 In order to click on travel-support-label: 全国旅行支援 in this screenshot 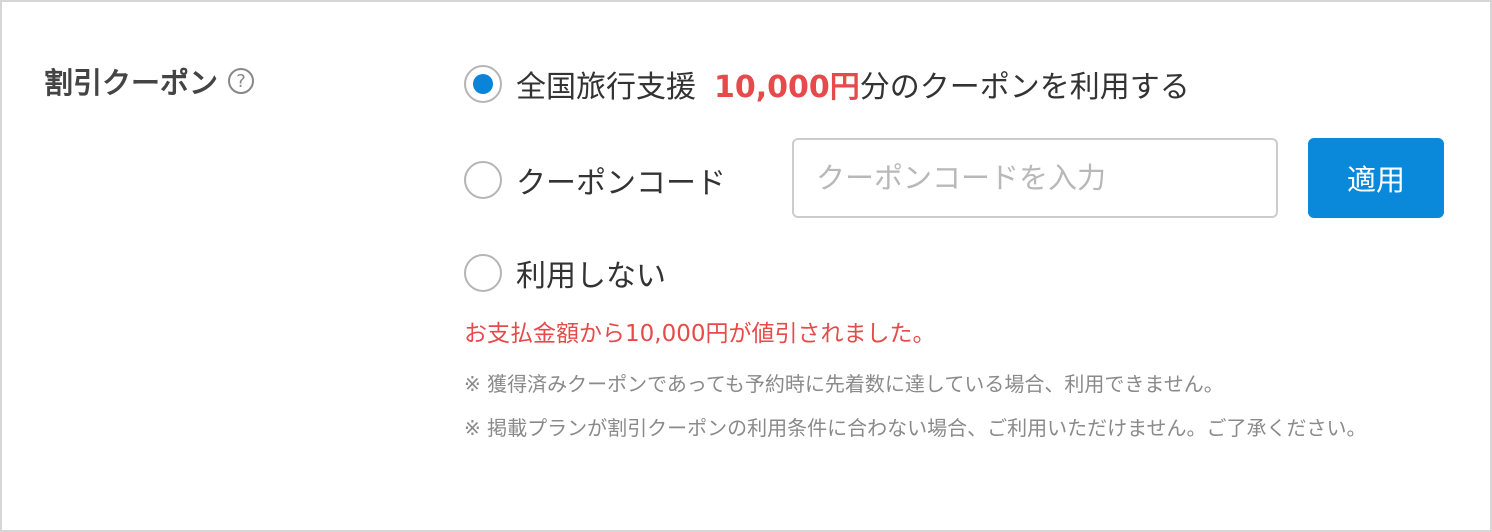, I will do `click(606, 87)`.